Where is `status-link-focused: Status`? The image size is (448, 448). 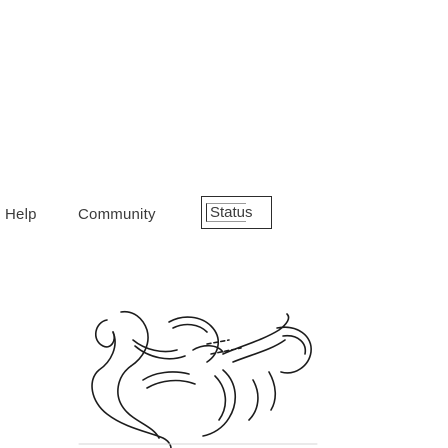 status-link-focused: Status is located at coordinates (236, 212).